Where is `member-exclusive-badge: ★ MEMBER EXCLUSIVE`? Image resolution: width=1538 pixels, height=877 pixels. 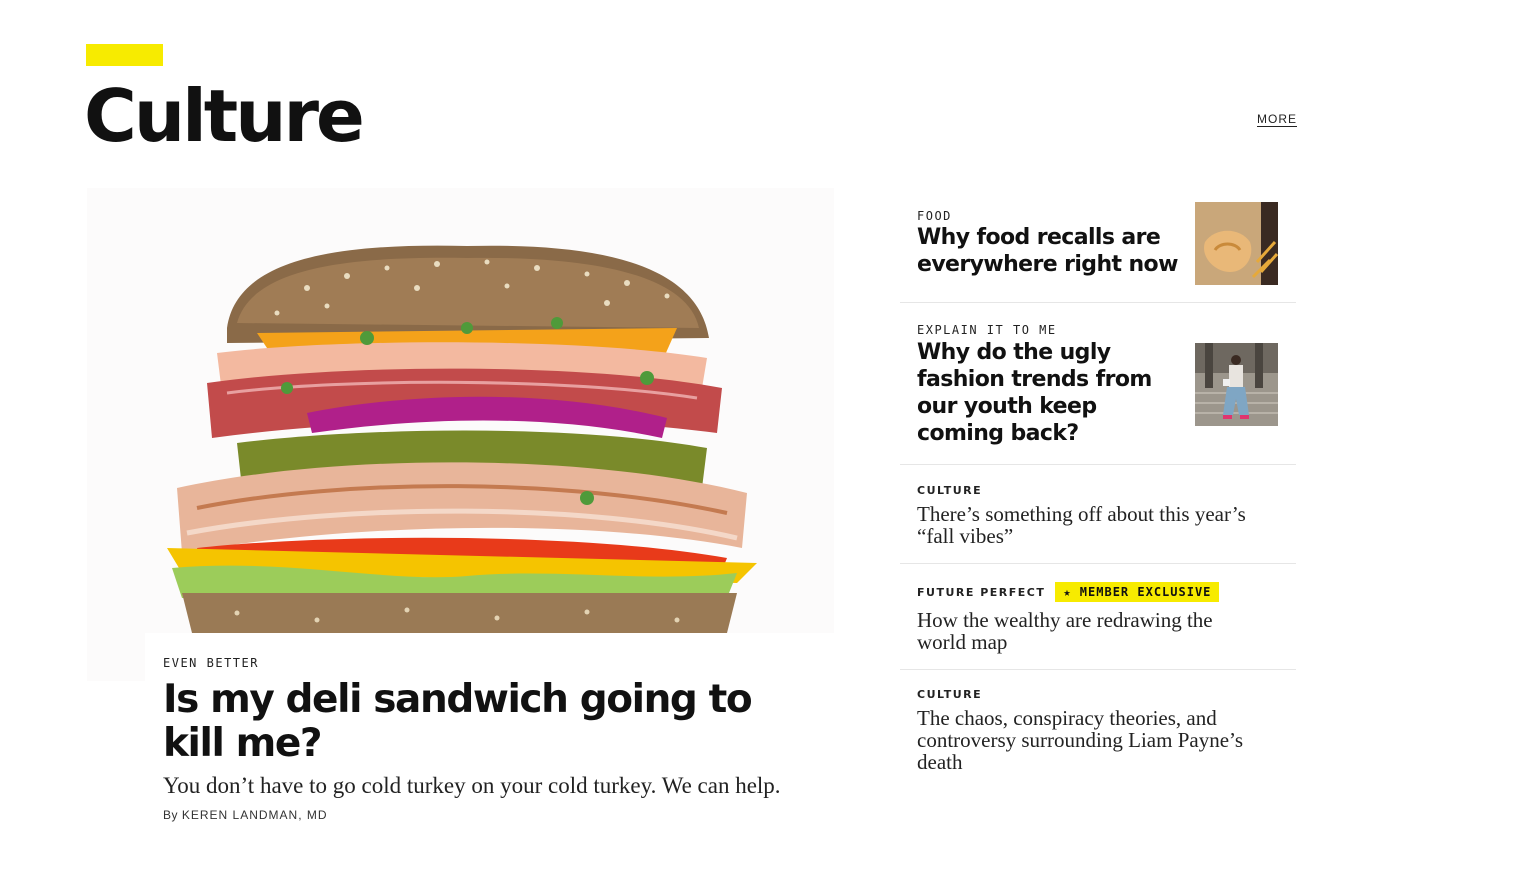
member-exclusive-badge: ★ MEMBER EXCLUSIVE is located at coordinates (1137, 592).